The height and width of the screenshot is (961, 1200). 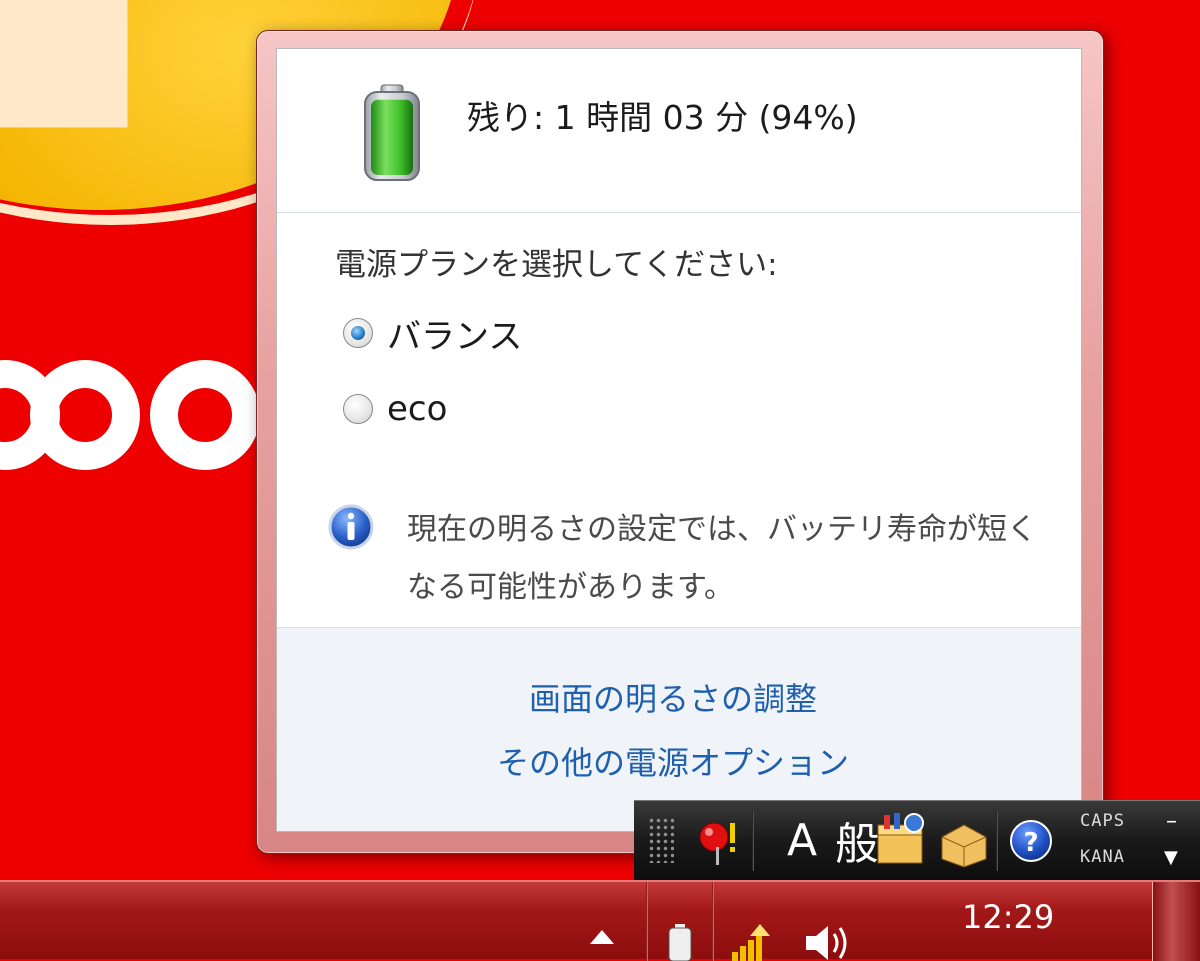 What do you see at coordinates (679, 212) in the screenshot?
I see `divider` at bounding box center [679, 212].